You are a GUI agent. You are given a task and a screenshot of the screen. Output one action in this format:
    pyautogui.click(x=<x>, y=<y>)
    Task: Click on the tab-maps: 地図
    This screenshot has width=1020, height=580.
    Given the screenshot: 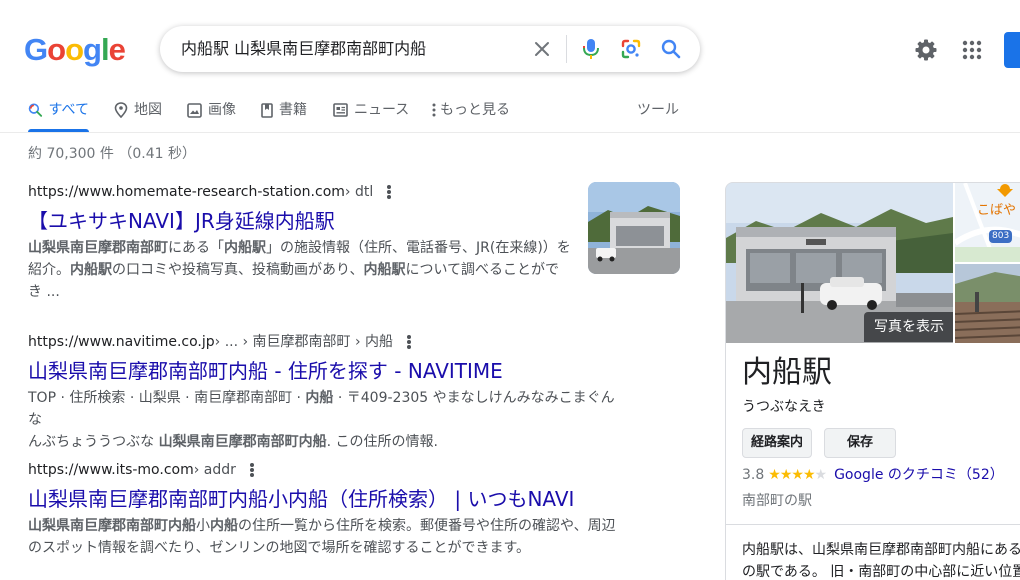 What is the action you would take?
    pyautogui.click(x=138, y=114)
    